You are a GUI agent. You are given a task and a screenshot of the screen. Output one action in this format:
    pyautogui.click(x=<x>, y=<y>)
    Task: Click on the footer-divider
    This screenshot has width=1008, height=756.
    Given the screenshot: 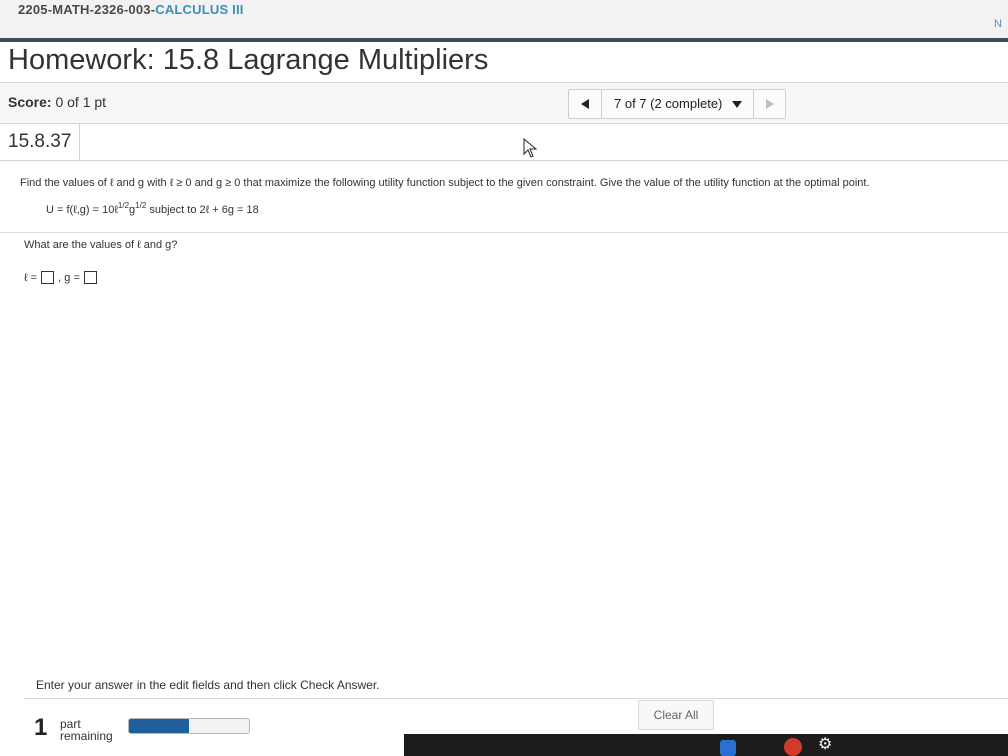 What is the action you would take?
    pyautogui.click(x=516, y=698)
    